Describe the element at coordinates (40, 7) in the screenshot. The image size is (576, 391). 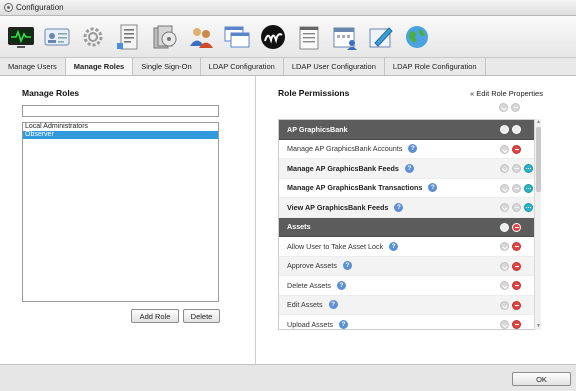
I see `window-title: Configuration` at that location.